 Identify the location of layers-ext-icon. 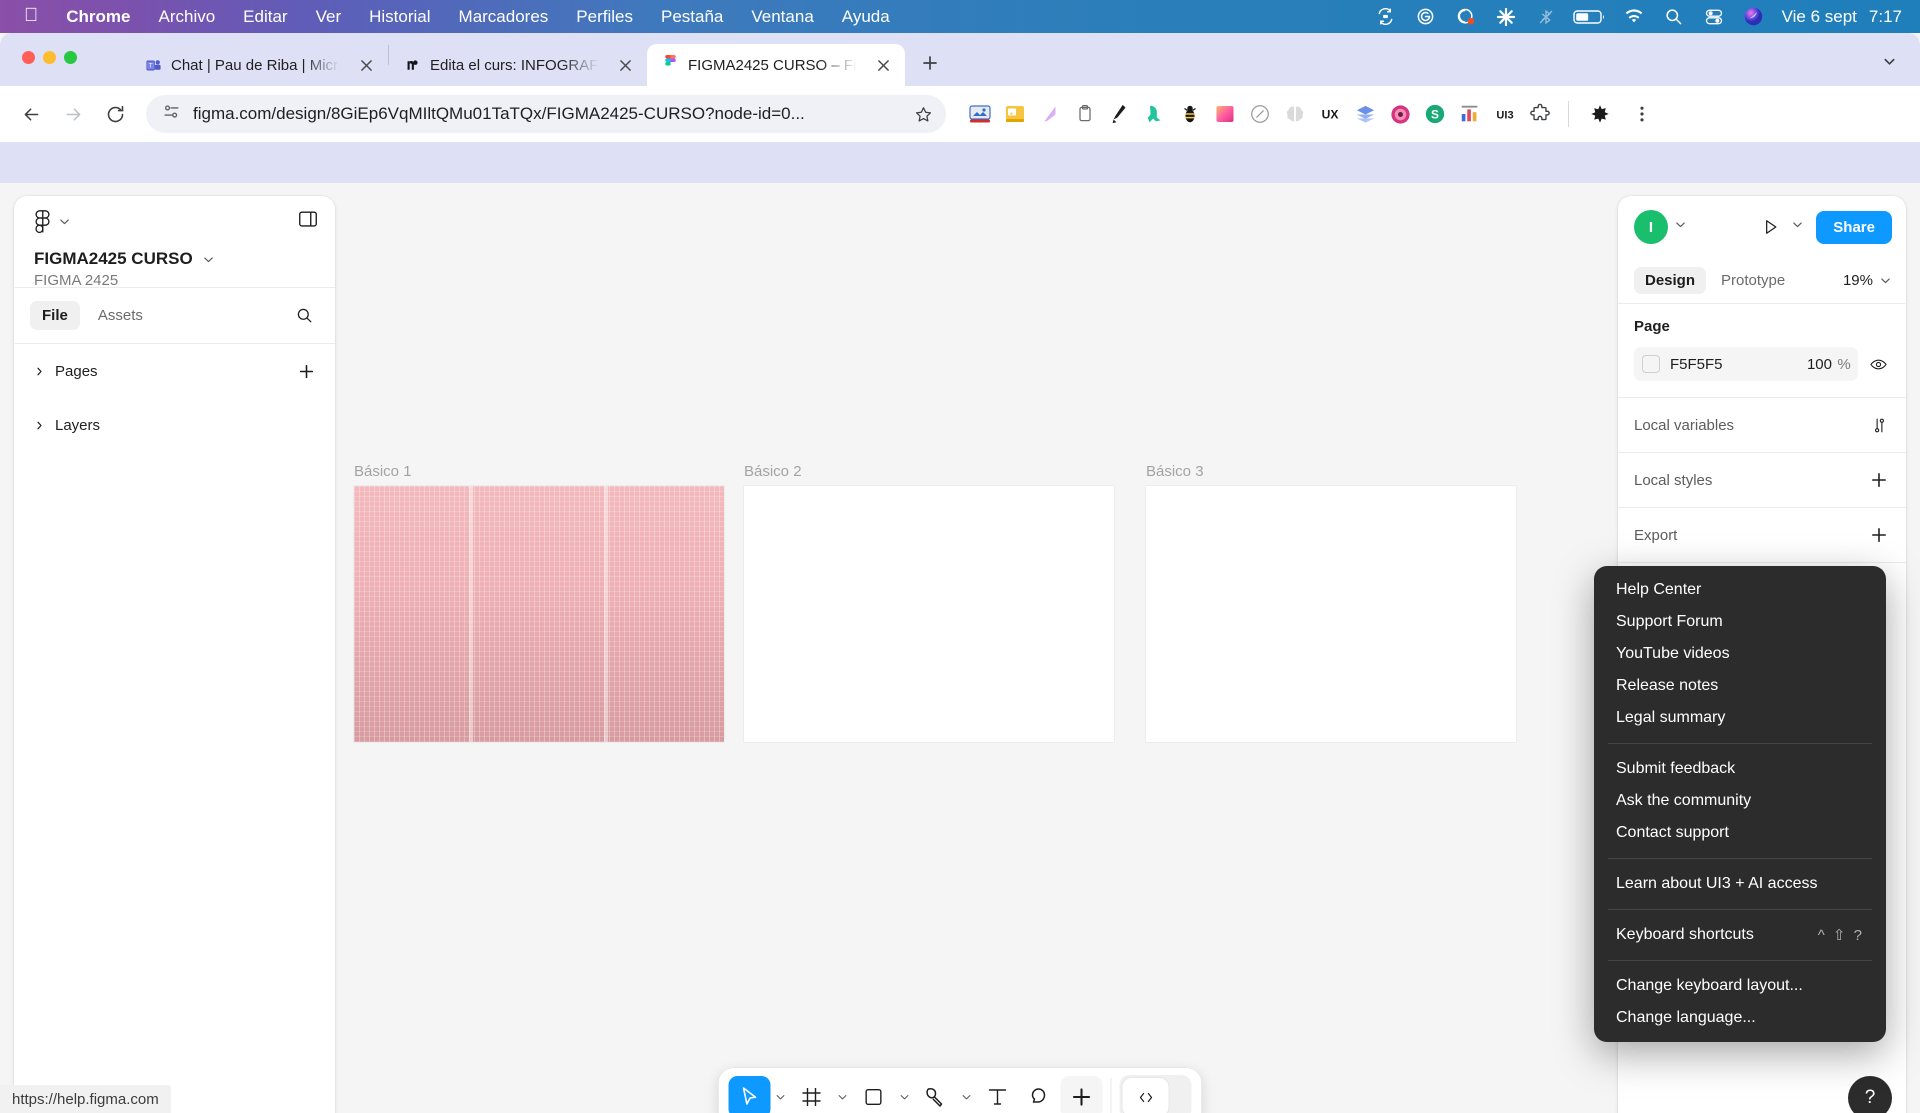
(1365, 114).